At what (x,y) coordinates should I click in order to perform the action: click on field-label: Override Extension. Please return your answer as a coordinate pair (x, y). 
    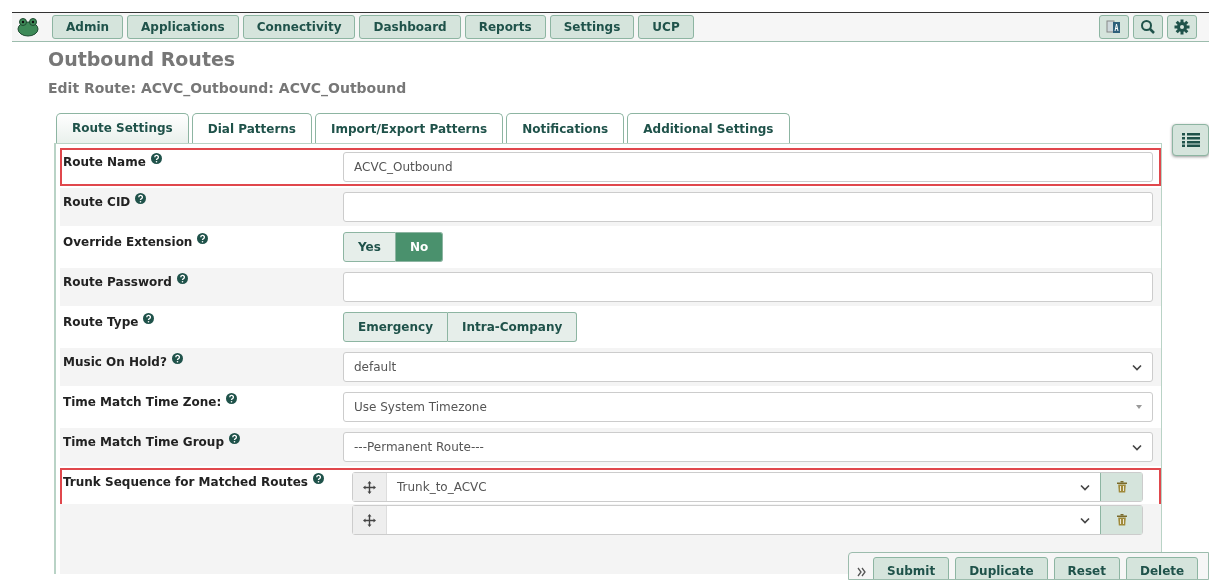
    Looking at the image, I should click on (128, 242).